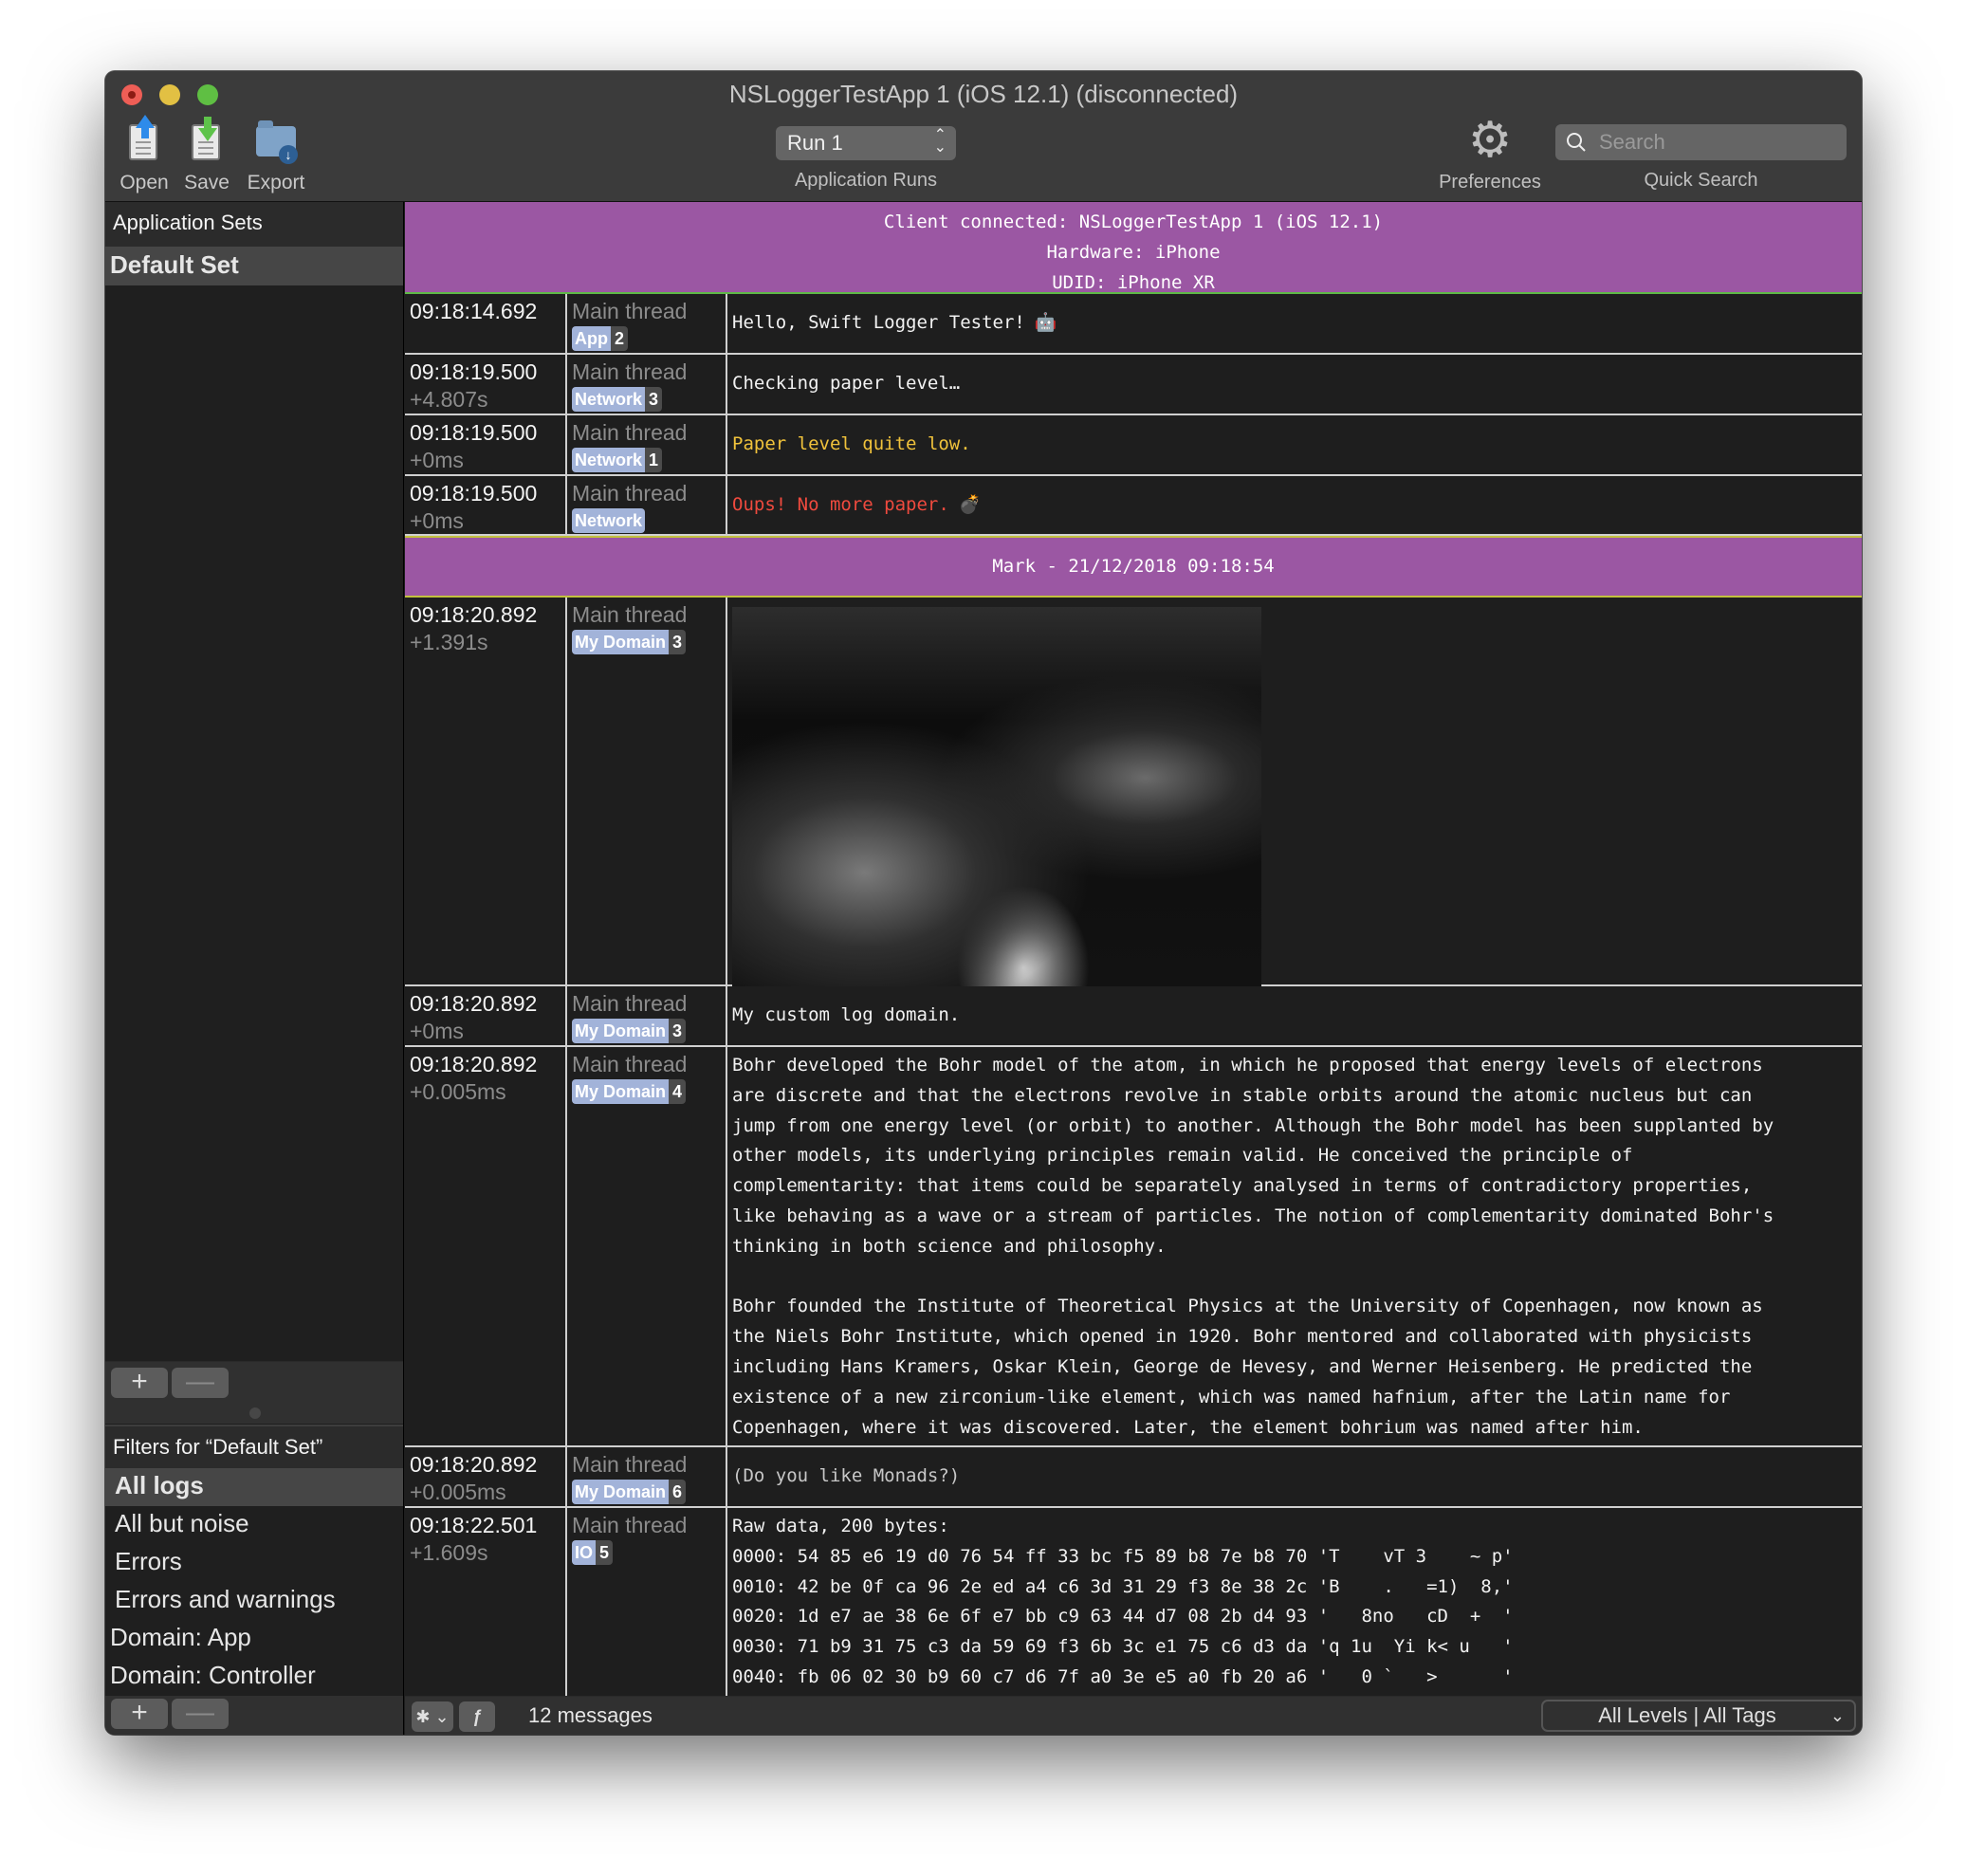  I want to click on filter-item: Errors and warnings, so click(254, 1601).